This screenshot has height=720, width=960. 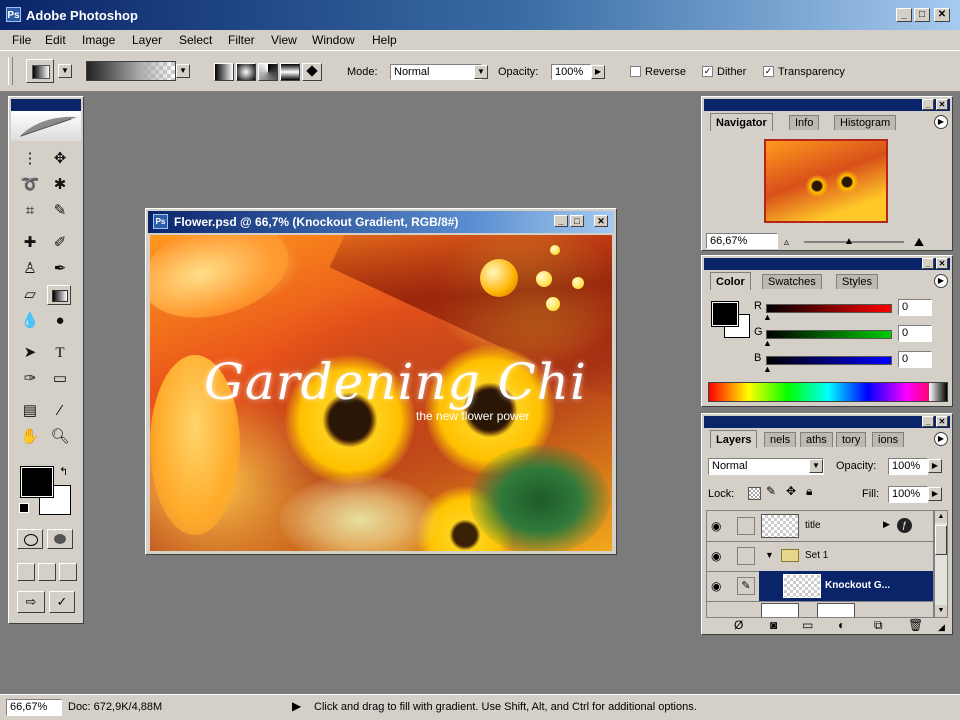 I want to click on lasso-tool-icon: ➰, so click(x=30, y=185).